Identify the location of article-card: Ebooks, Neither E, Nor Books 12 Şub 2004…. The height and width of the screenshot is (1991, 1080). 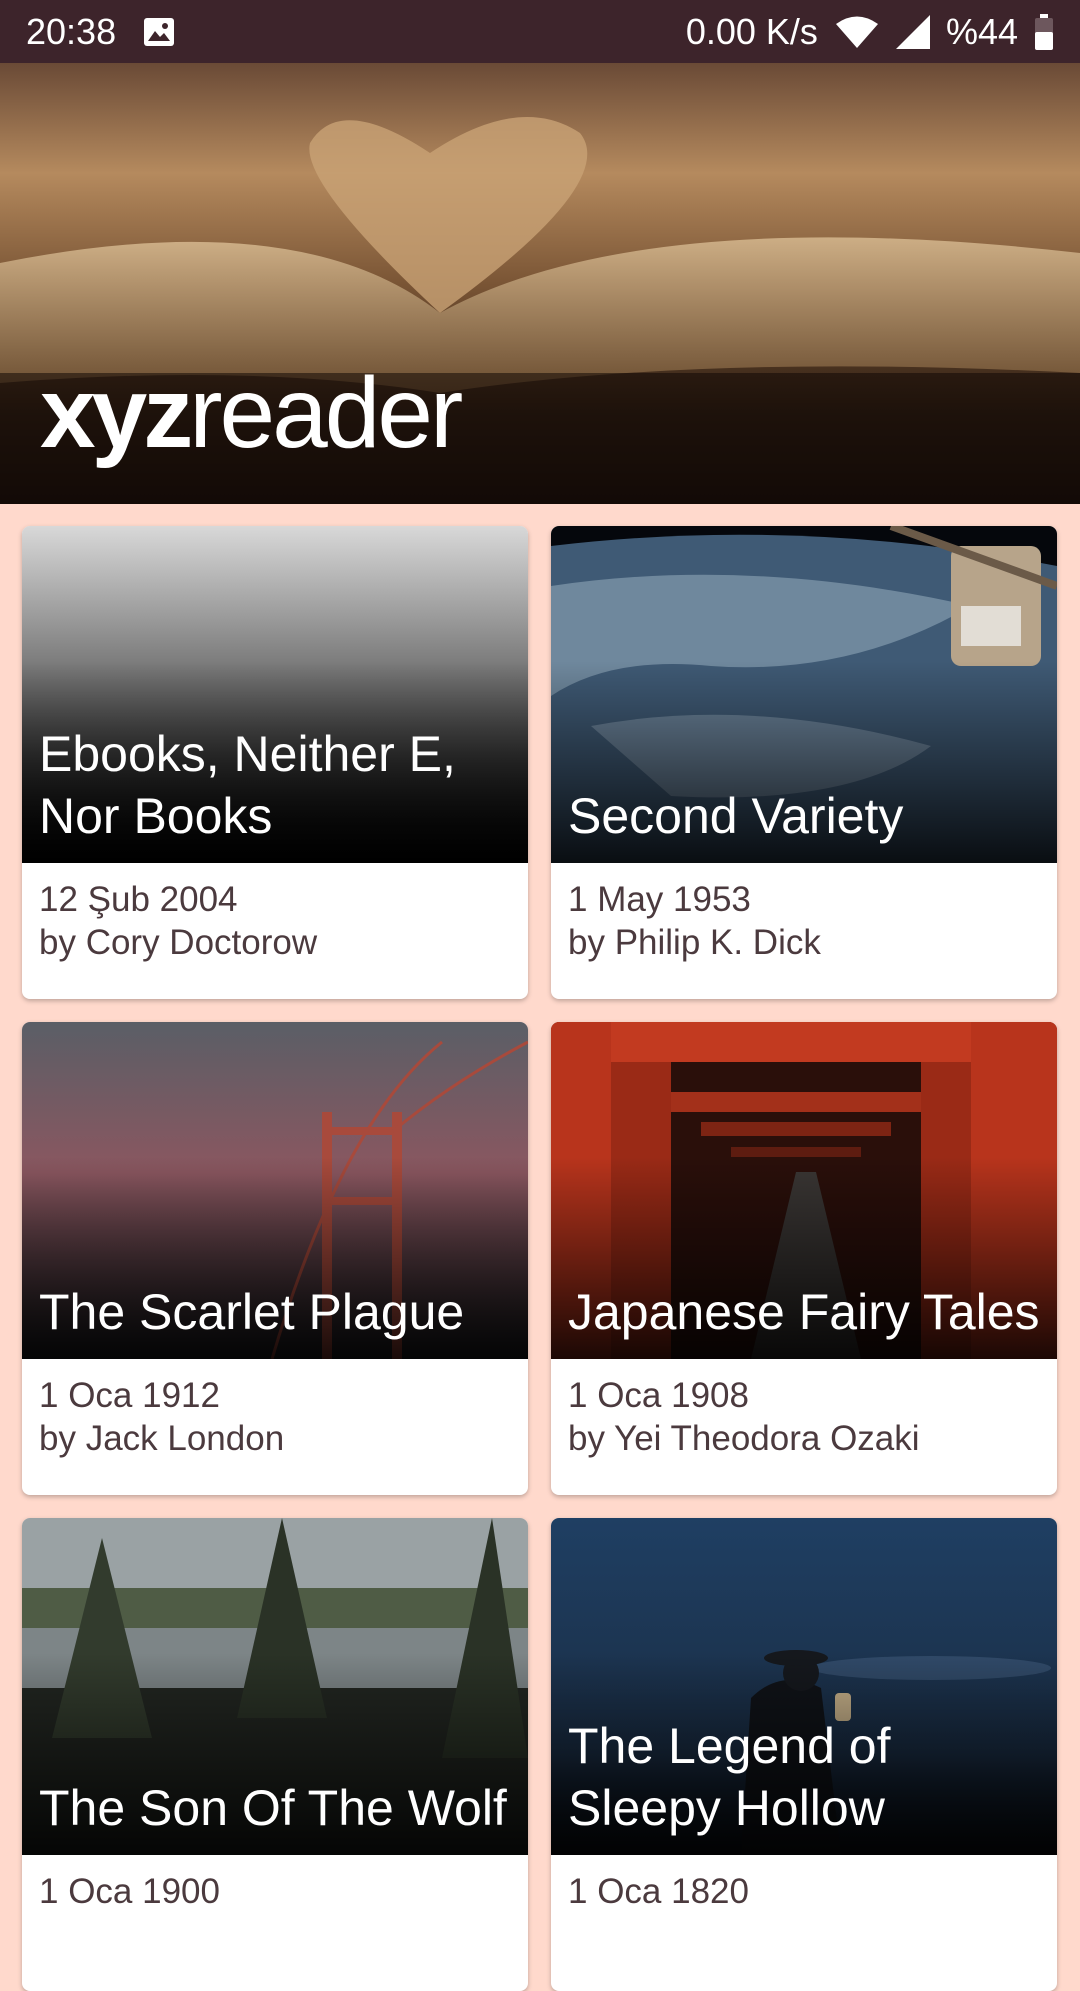
(275, 762).